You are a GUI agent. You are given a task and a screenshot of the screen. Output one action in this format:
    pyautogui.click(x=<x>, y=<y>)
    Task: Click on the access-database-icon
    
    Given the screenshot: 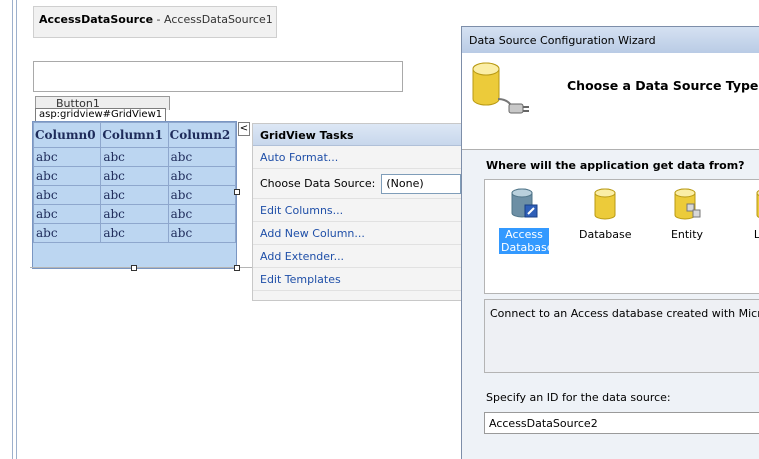 What is the action you would take?
    pyautogui.click(x=524, y=203)
    